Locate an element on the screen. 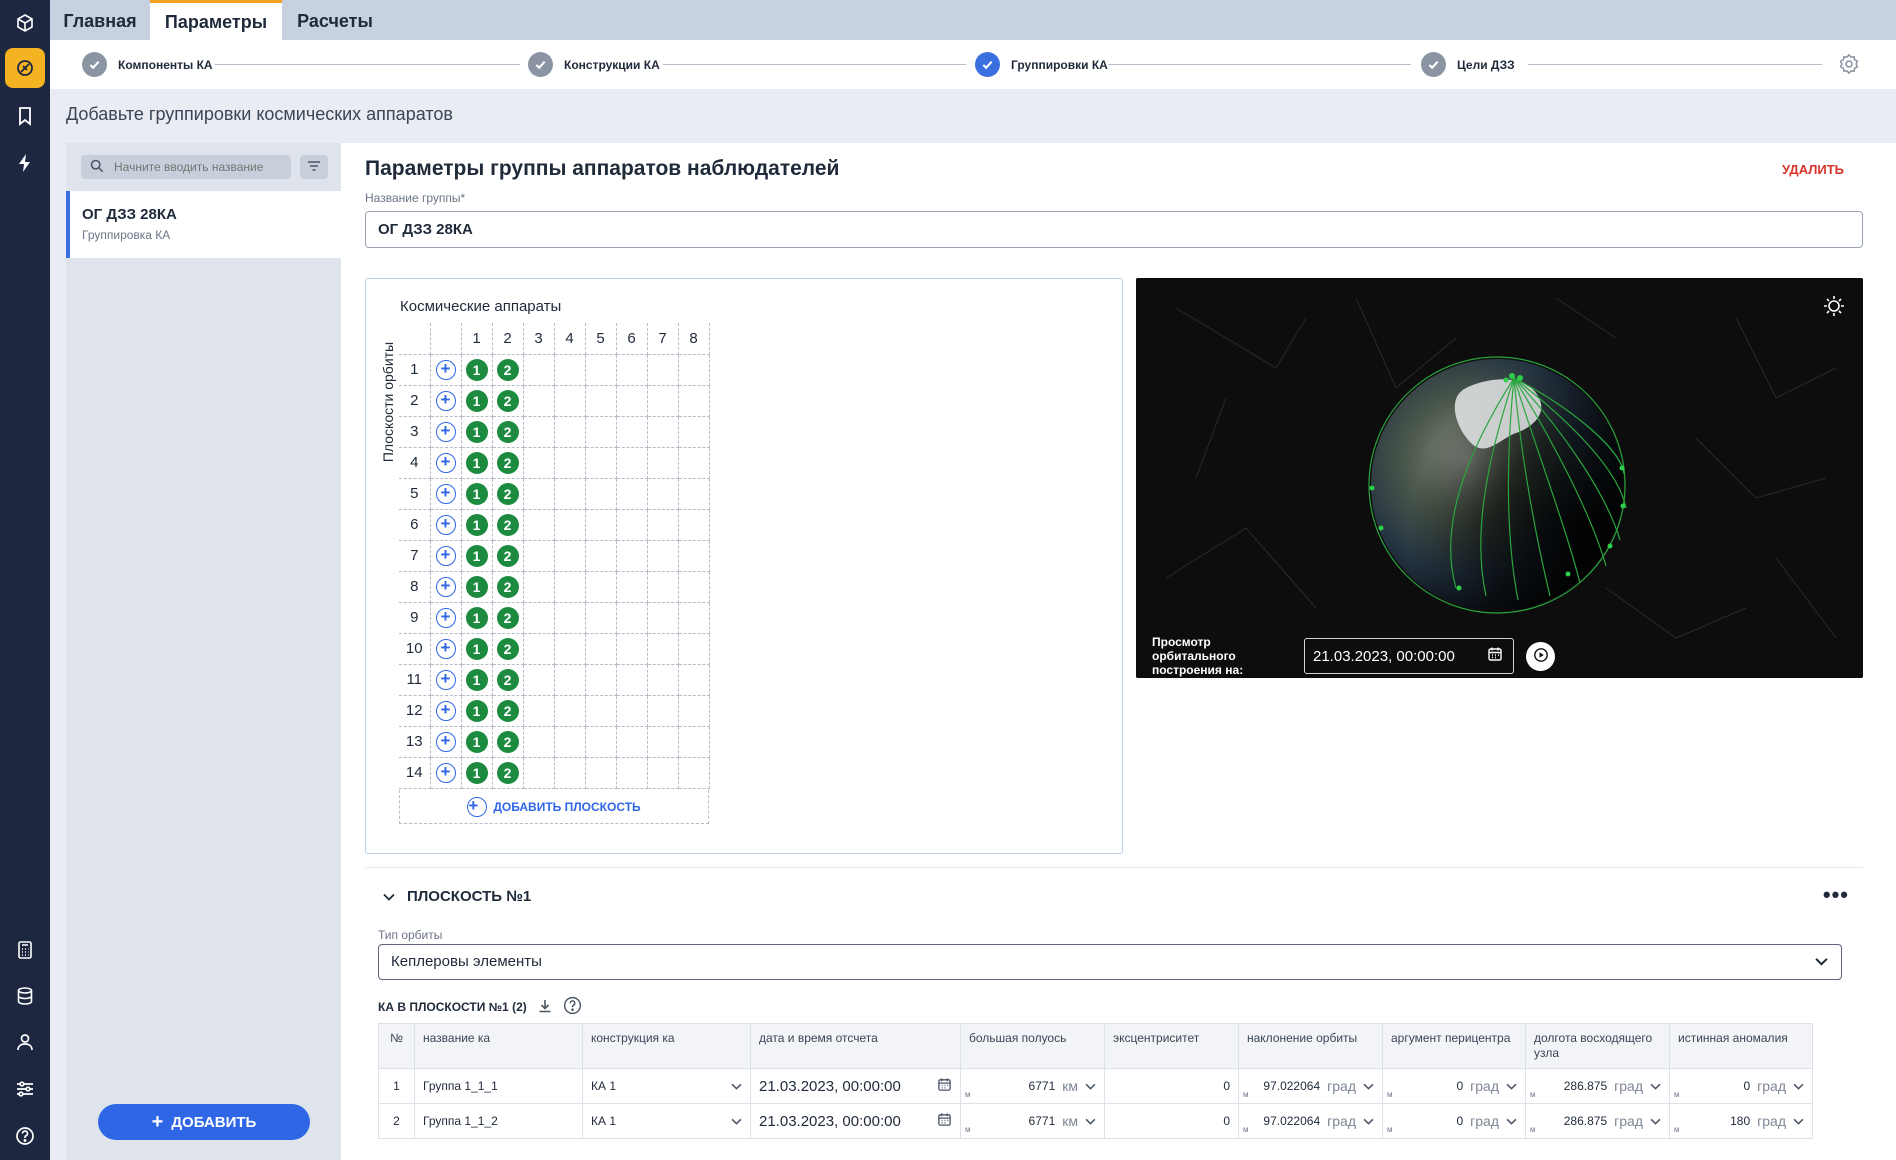 The height and width of the screenshot is (1160, 1896). datetime-cell: 21.03.2023, 00:00:00 is located at coordinates (855, 1086).